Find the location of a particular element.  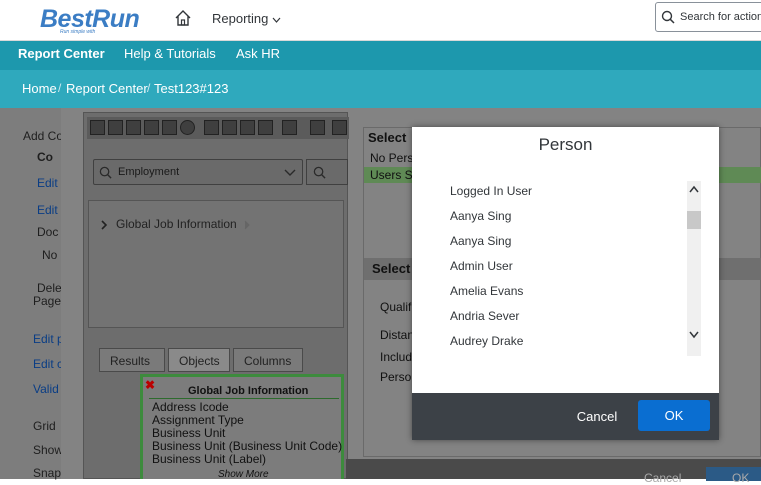

query-toolbar is located at coordinates (218, 128).